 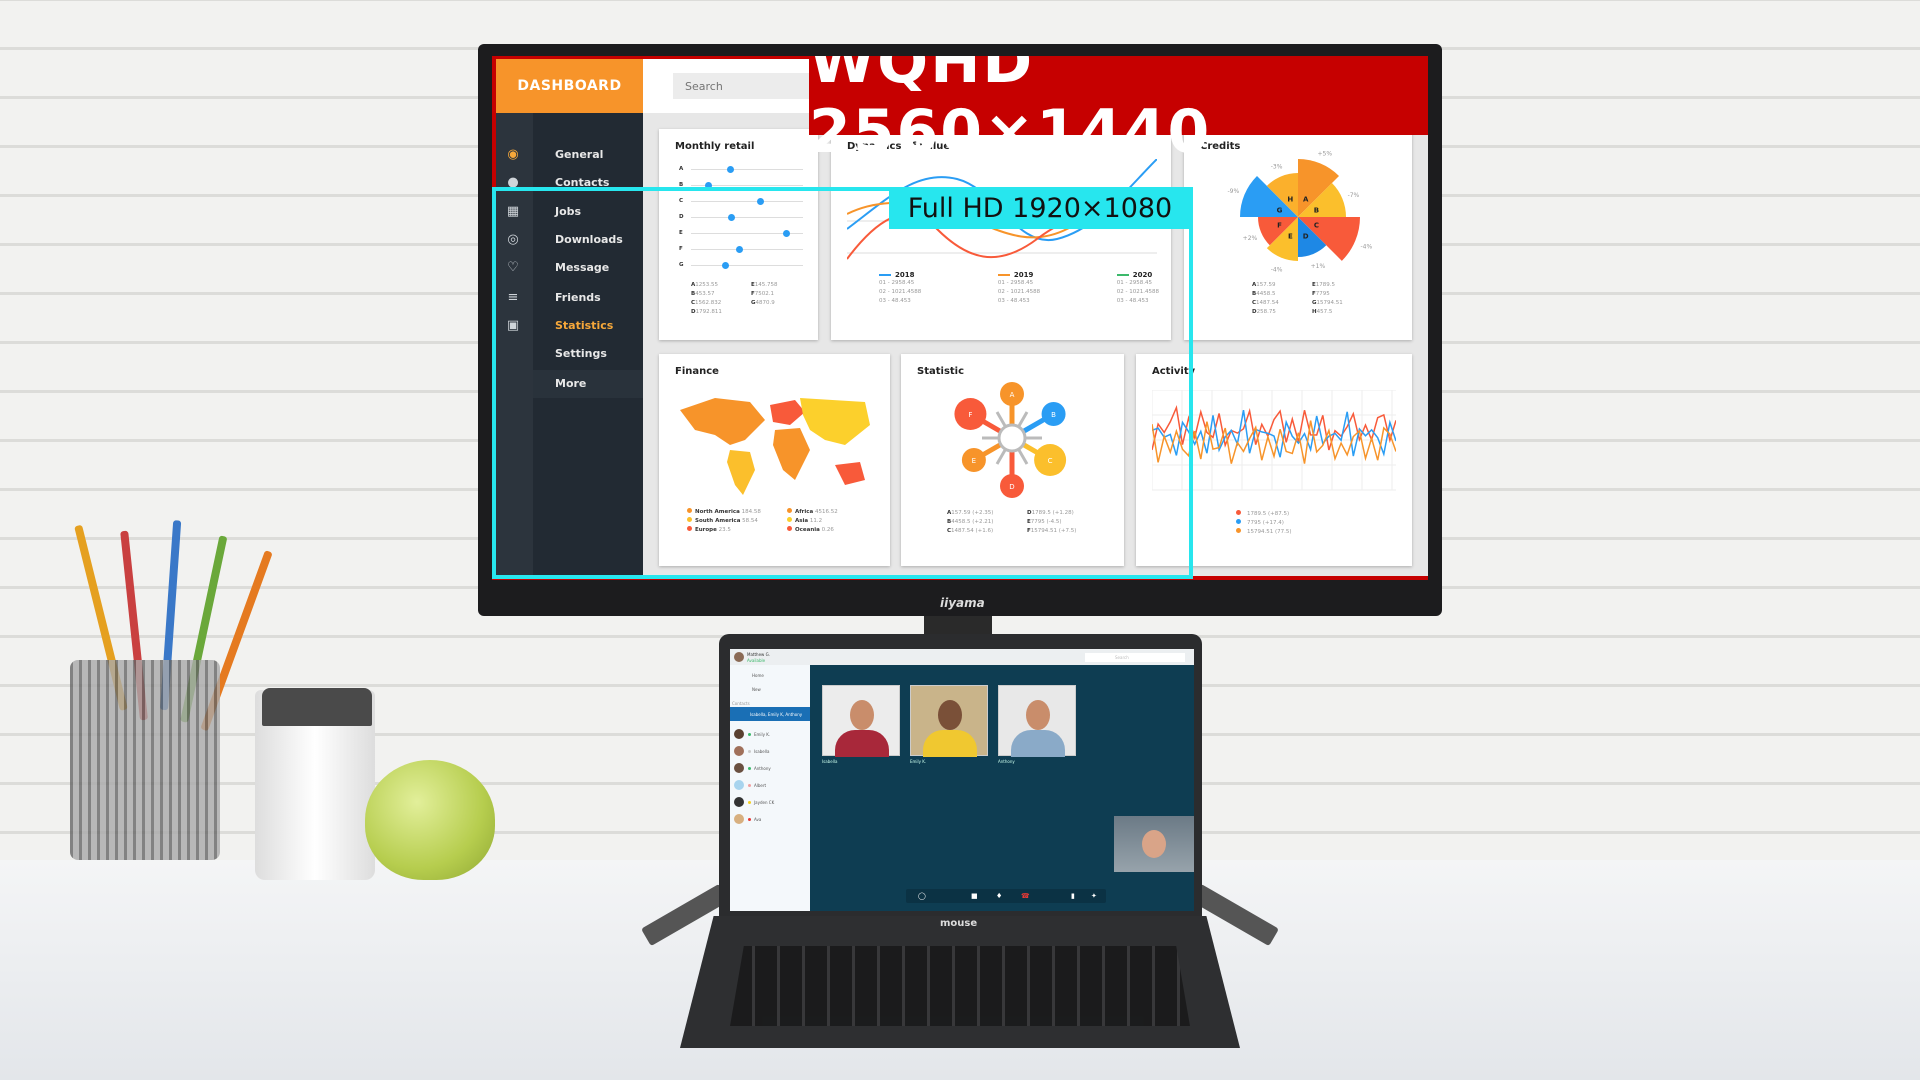 I want to click on participant-name: Anthony, so click(x=1006, y=761).